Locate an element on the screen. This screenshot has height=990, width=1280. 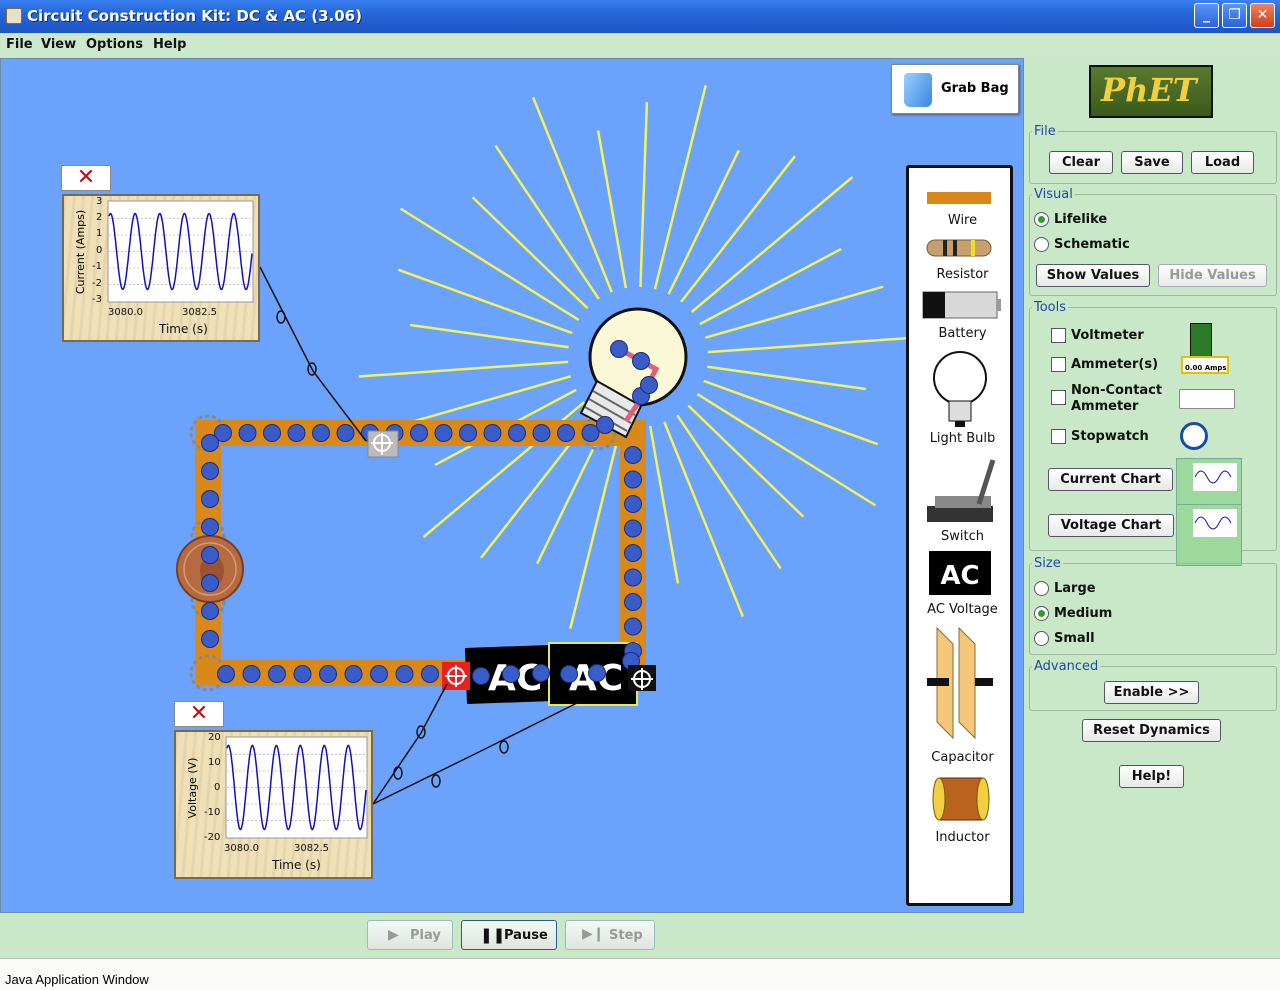
load-button: Load is located at coordinates (1222, 162).